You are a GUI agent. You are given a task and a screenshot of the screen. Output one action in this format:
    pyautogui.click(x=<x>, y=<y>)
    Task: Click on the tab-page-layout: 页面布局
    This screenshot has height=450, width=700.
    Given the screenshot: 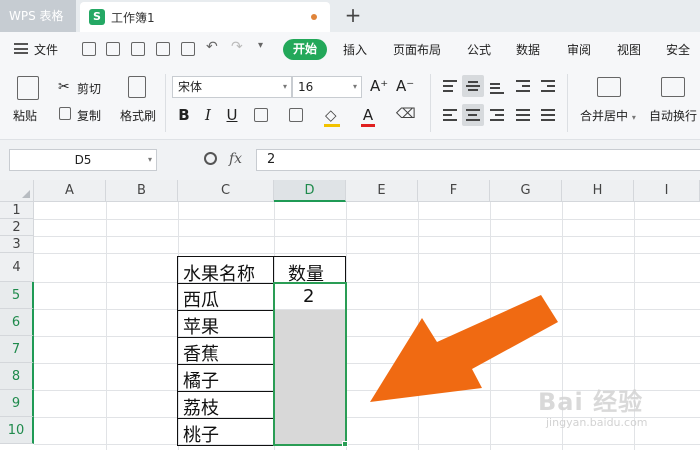 What is the action you would take?
    pyautogui.click(x=417, y=49)
    